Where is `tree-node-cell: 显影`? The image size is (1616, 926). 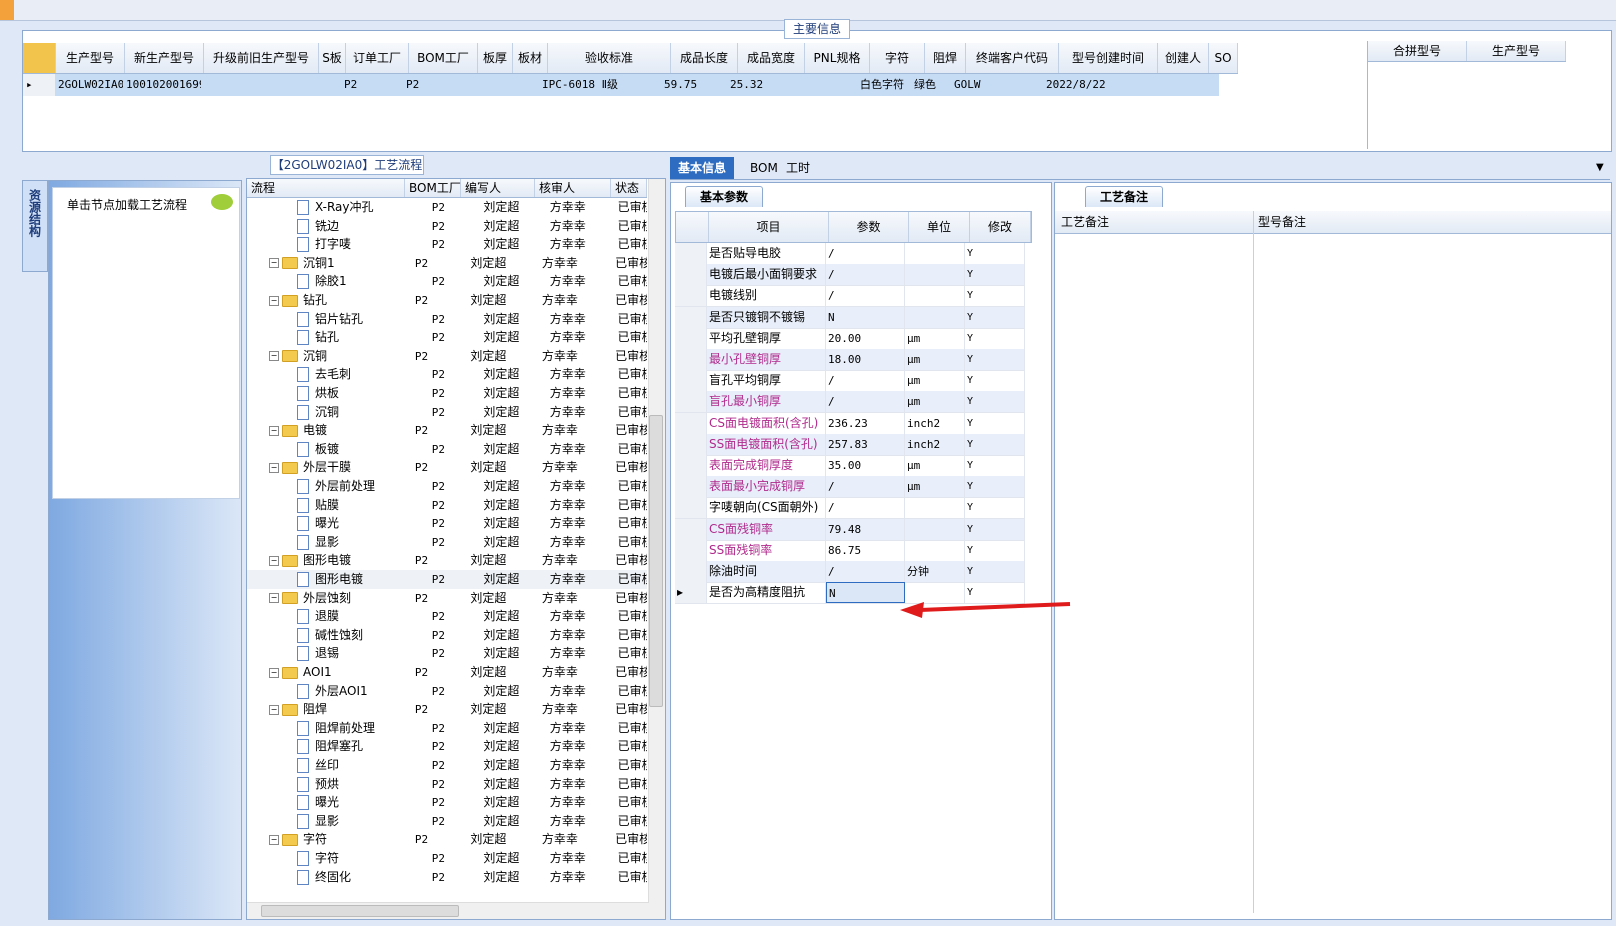 tree-node-cell: 显影 is located at coordinates (336, 821).